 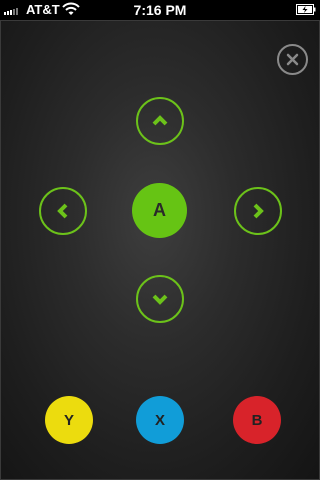 I want to click on chevron-left-icon, so click(x=62, y=211).